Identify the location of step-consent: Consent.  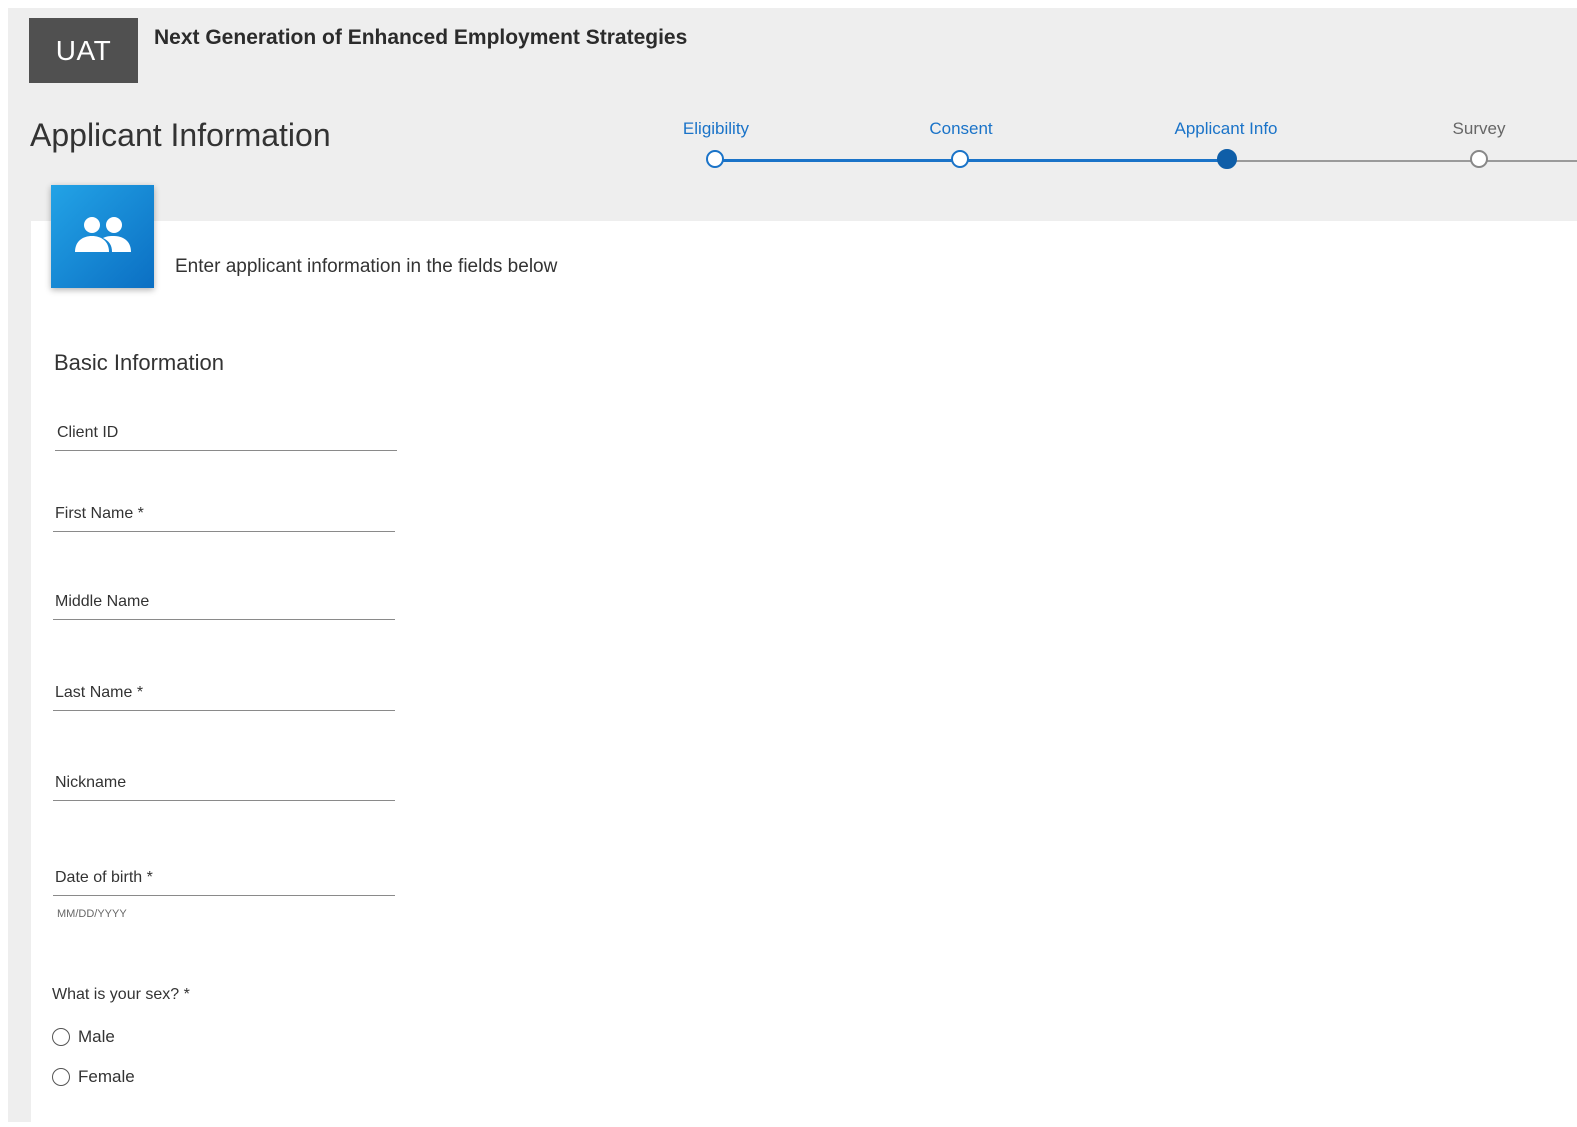
(960, 129).